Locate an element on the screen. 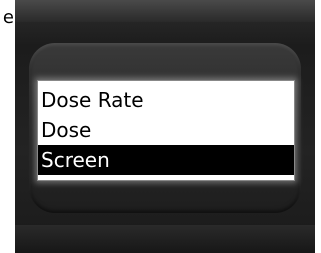 The height and width of the screenshot is (253, 321). menu-item-screen: Screen is located at coordinates (166, 160).